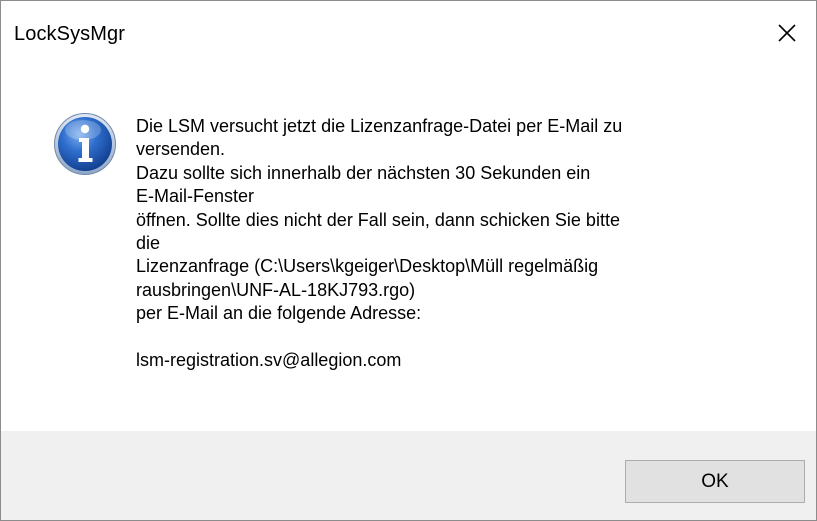  I want to click on close-icon, so click(787, 33).